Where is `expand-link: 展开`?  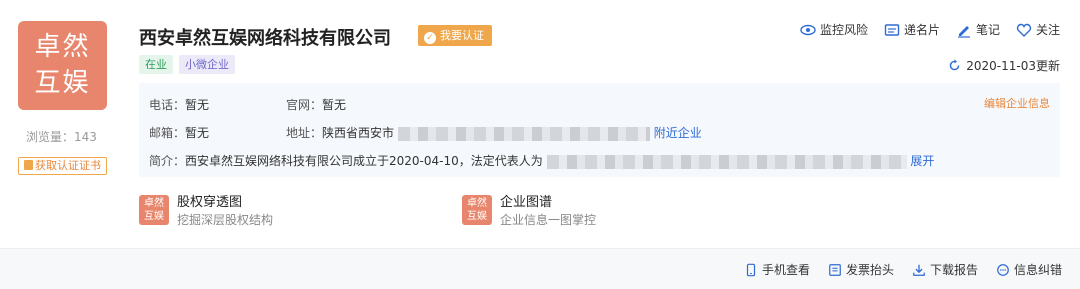
expand-link: 展开 is located at coordinates (922, 161).